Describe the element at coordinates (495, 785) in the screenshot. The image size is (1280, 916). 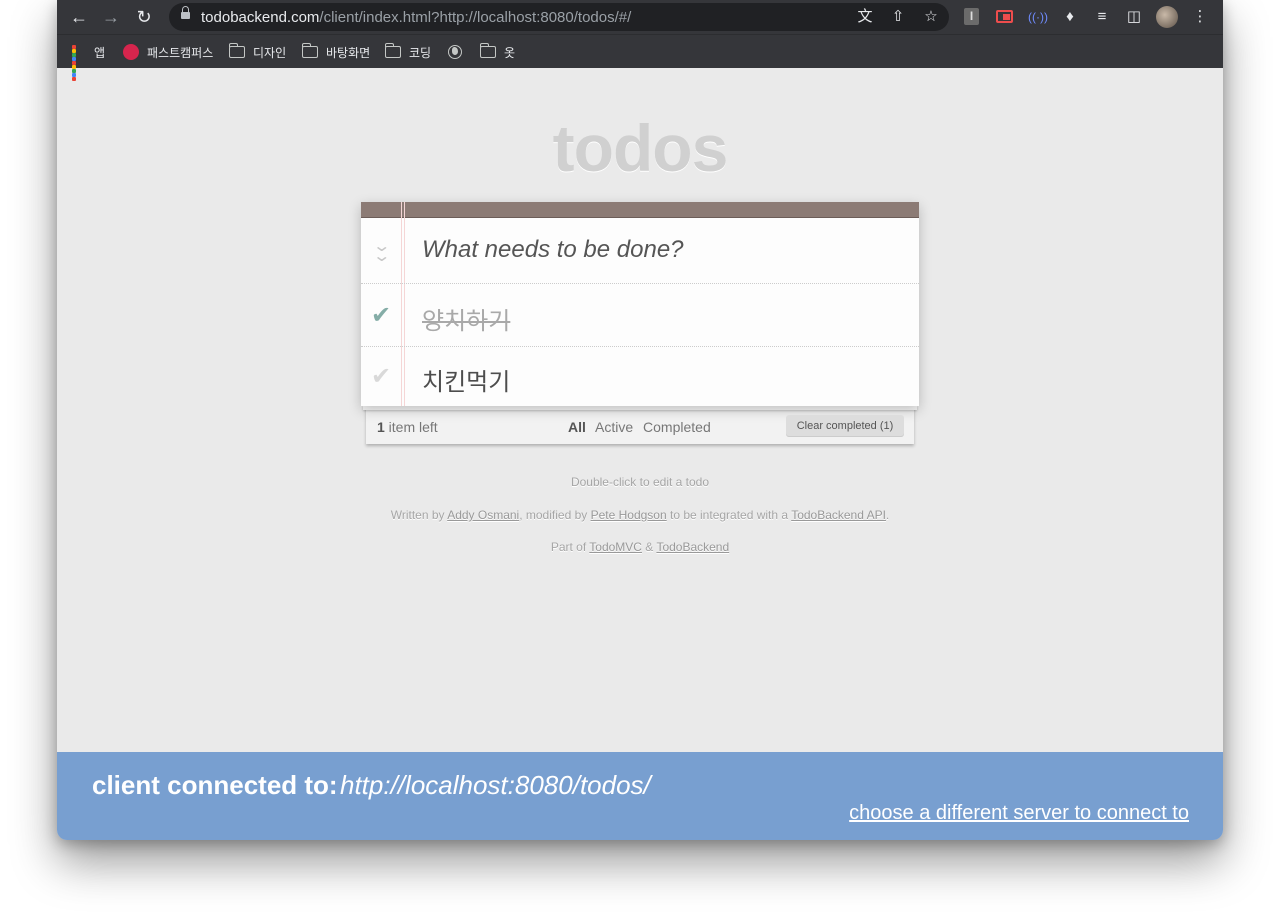
I see `connected-url: http://localhost:8080/todos/` at that location.